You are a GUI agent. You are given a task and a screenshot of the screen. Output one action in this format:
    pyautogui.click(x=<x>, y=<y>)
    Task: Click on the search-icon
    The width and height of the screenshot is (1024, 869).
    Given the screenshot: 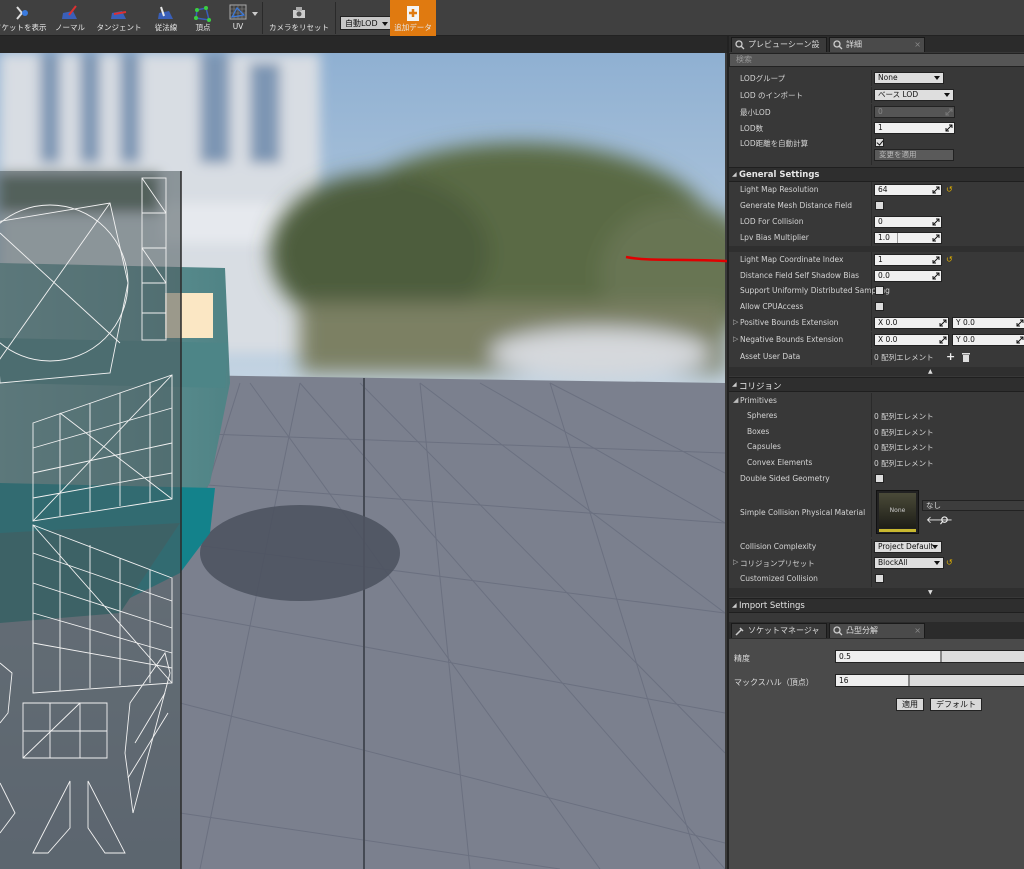 What is the action you would take?
    pyautogui.click(x=740, y=45)
    